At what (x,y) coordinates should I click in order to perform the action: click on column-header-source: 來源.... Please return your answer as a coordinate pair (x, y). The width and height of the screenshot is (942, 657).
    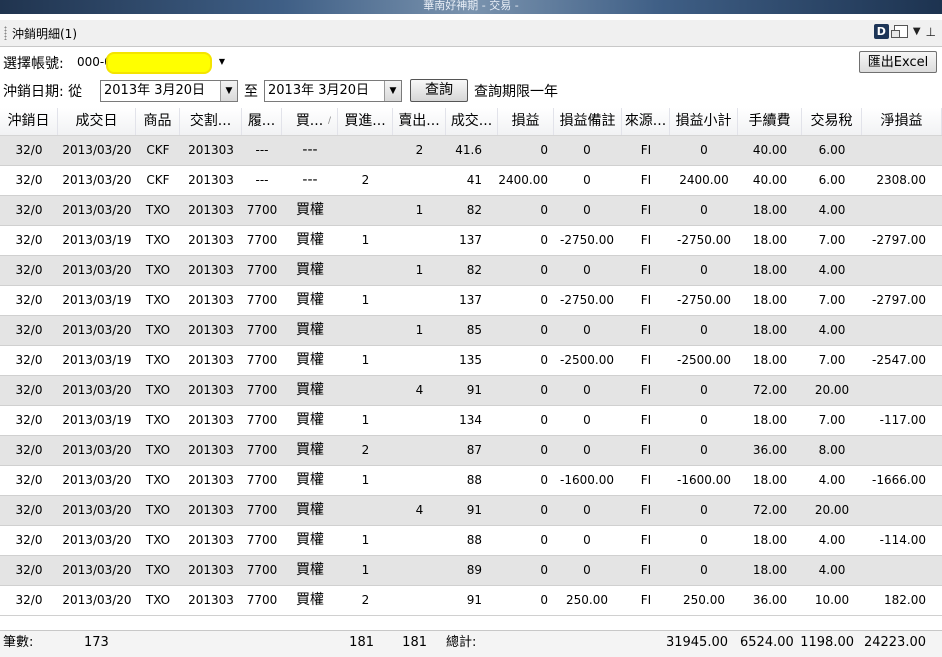
    Looking at the image, I should click on (646, 121).